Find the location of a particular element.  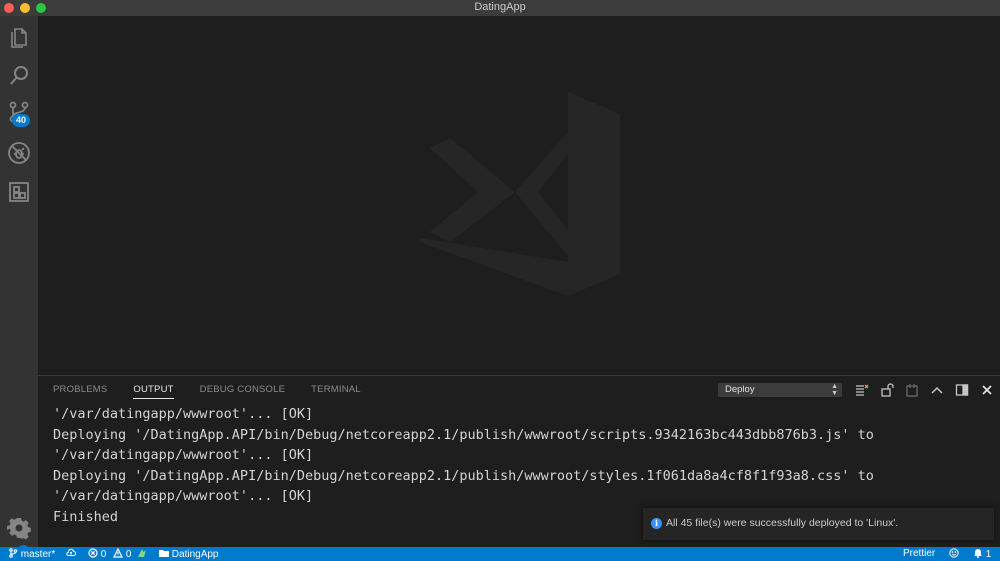

files-icon is located at coordinates (19, 38).